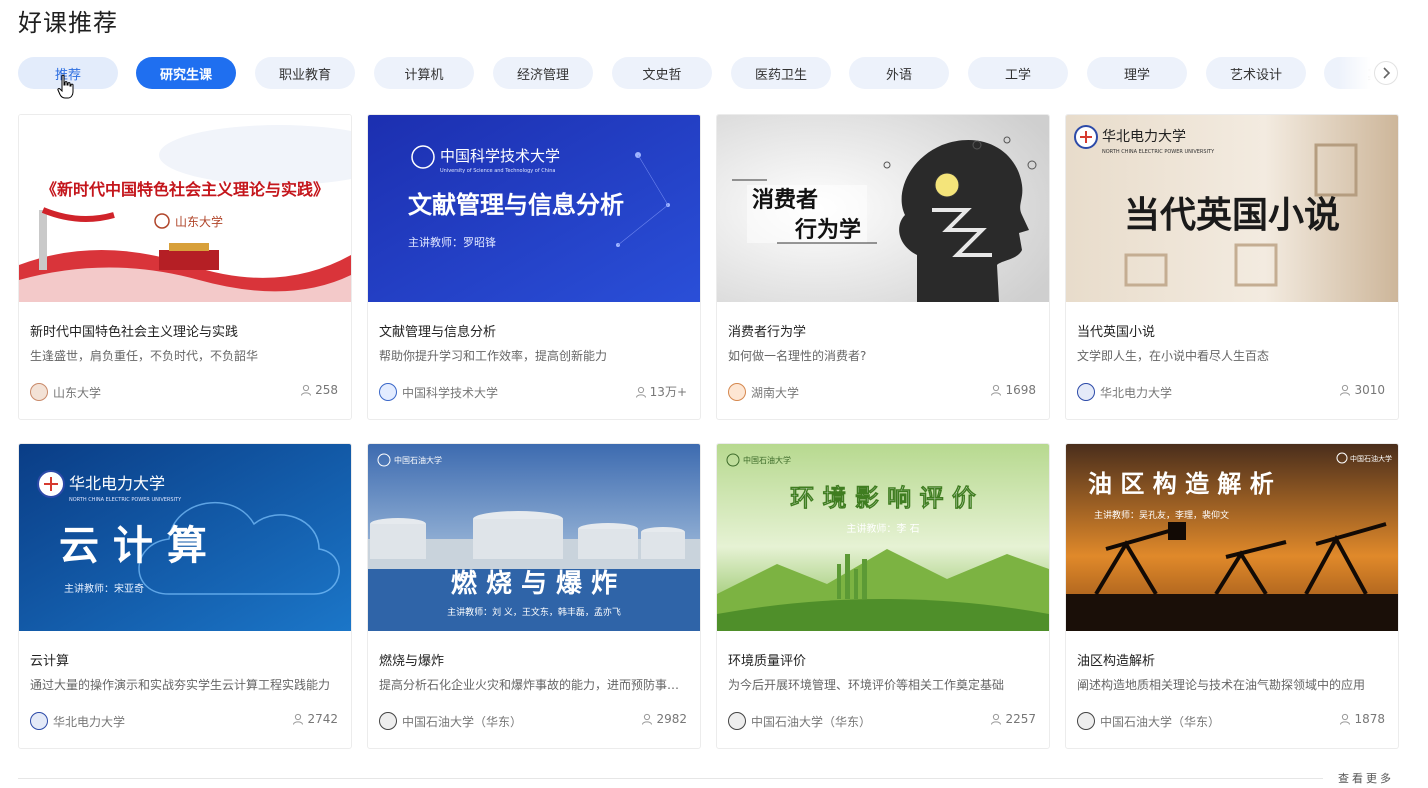 This screenshot has width=1428, height=788. What do you see at coordinates (1161, 515) in the screenshot?
I see `thumb-subtitle: 主讲教师：吴孔友，李理，裴仰文` at bounding box center [1161, 515].